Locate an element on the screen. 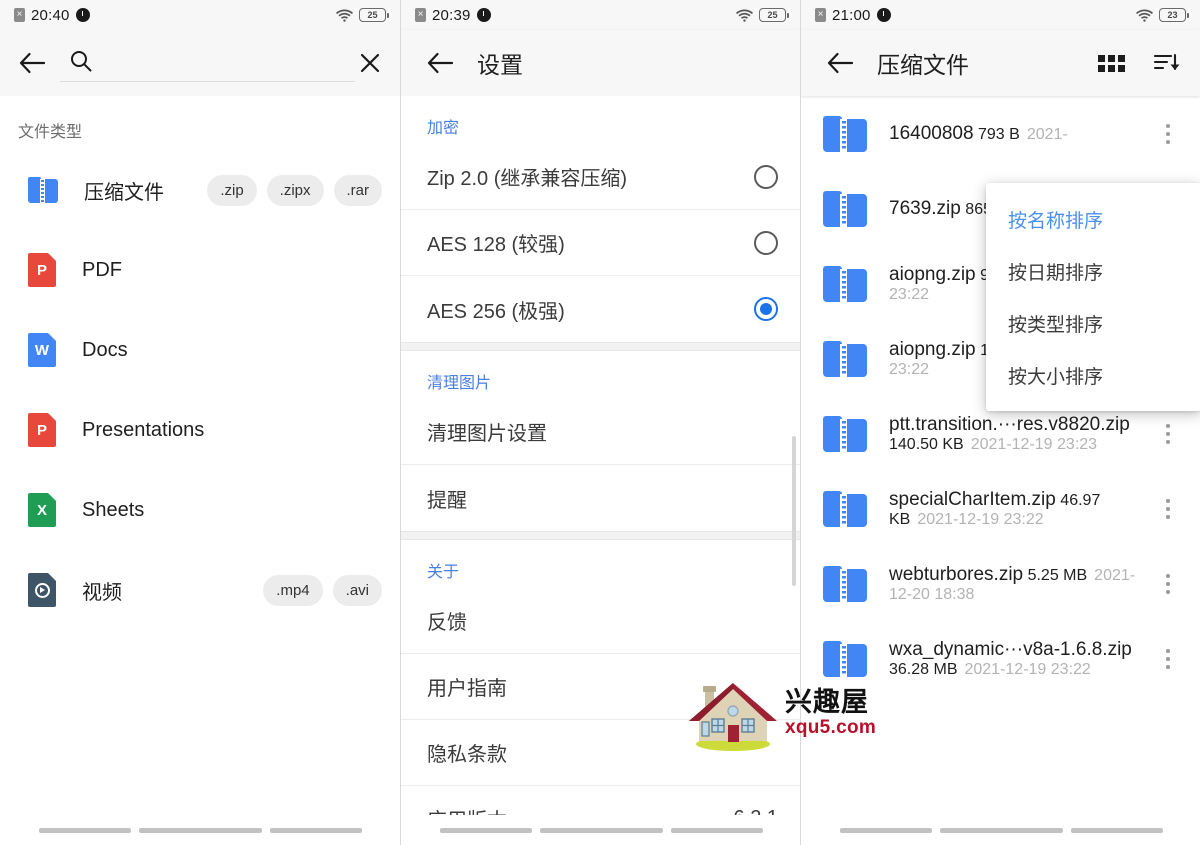 This screenshot has height=845, width=1200. page-title: 设置 is located at coordinates (500, 65).